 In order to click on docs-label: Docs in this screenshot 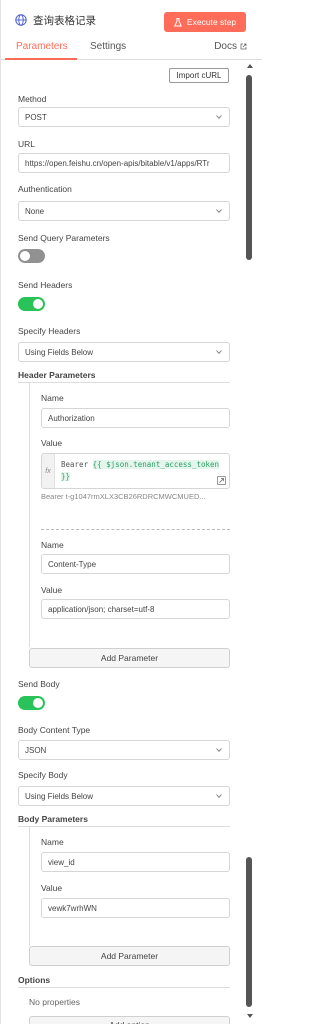, I will do `click(225, 46)`.